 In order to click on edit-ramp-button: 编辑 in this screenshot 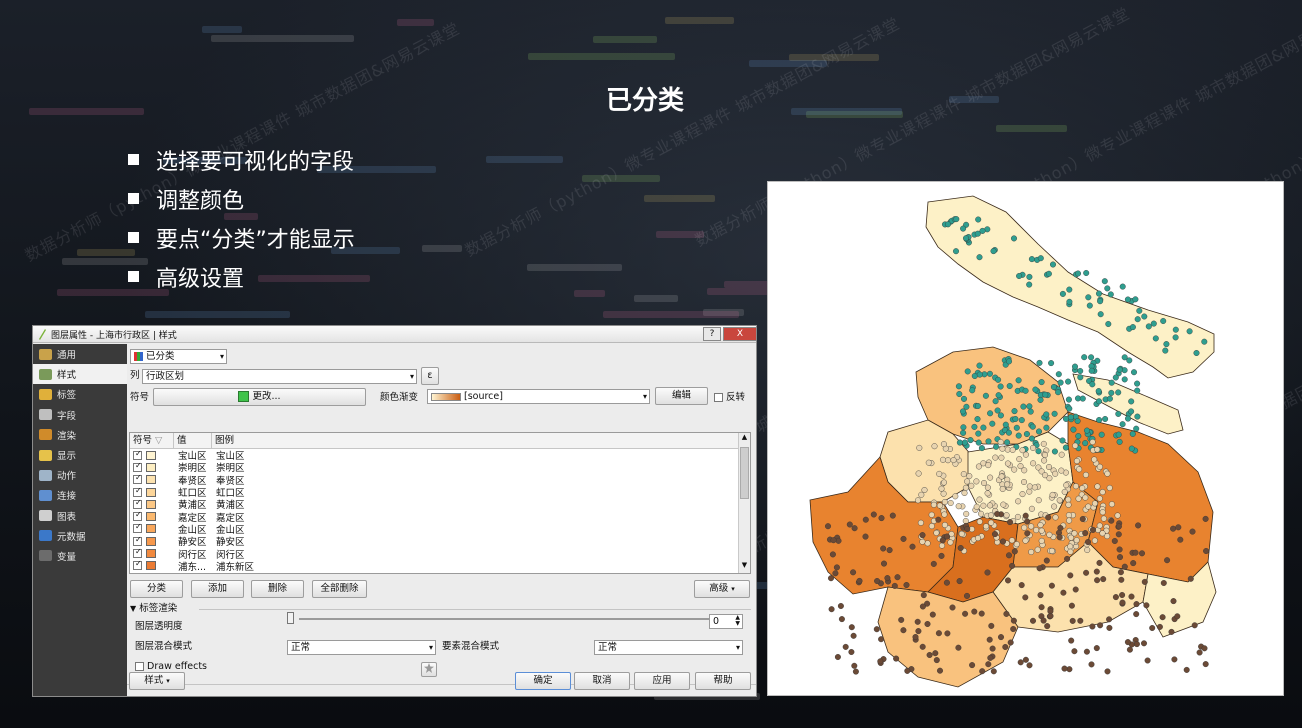, I will do `click(681, 396)`.